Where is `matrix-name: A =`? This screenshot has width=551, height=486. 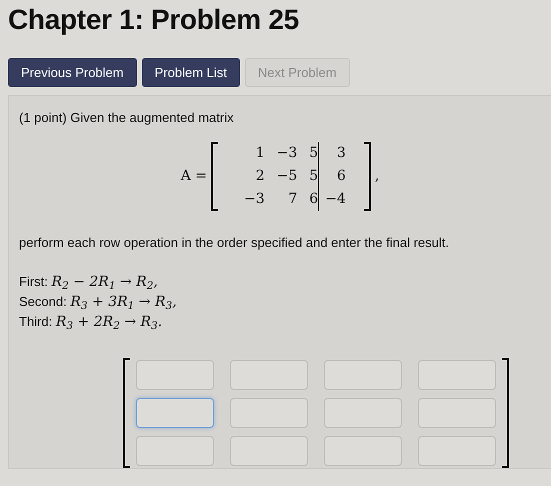
matrix-name: A = is located at coordinates (193, 176).